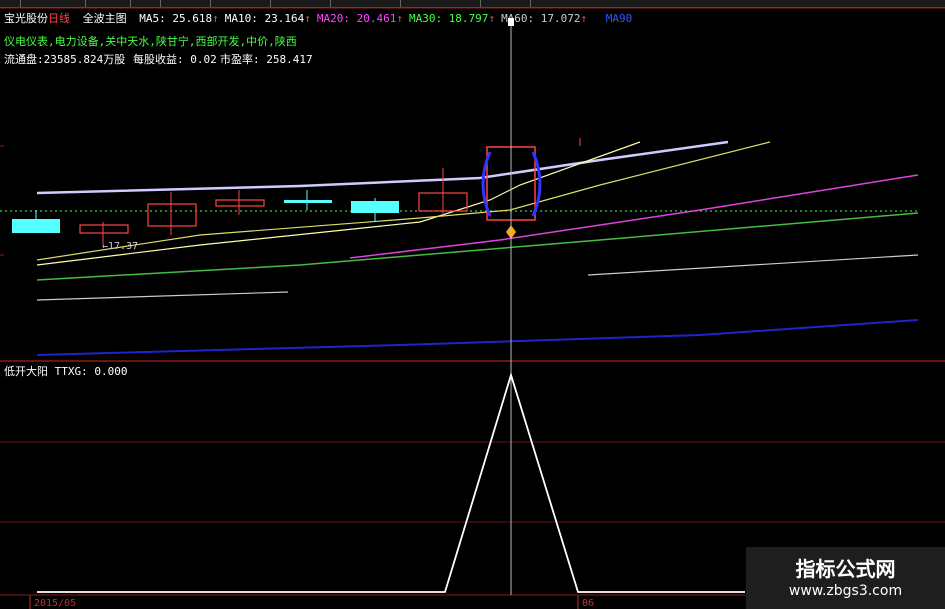 The width and height of the screenshot is (945, 609). What do you see at coordinates (26, 371) in the screenshot?
I see `indicator-name: 低开大阳` at bounding box center [26, 371].